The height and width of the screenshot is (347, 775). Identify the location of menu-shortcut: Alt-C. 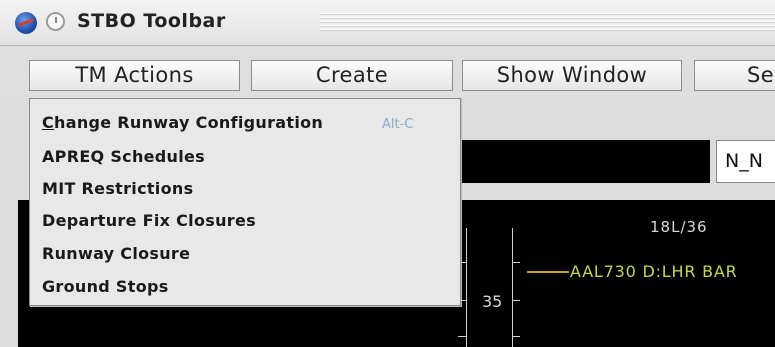
(398, 124).